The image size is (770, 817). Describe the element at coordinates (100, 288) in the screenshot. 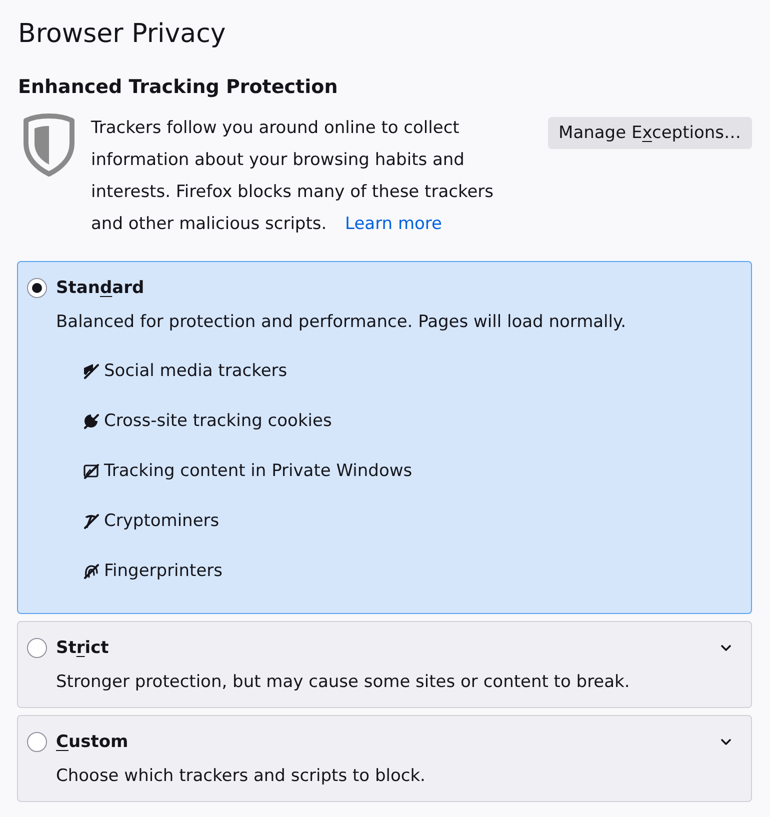

I see `option-title: Standard` at that location.